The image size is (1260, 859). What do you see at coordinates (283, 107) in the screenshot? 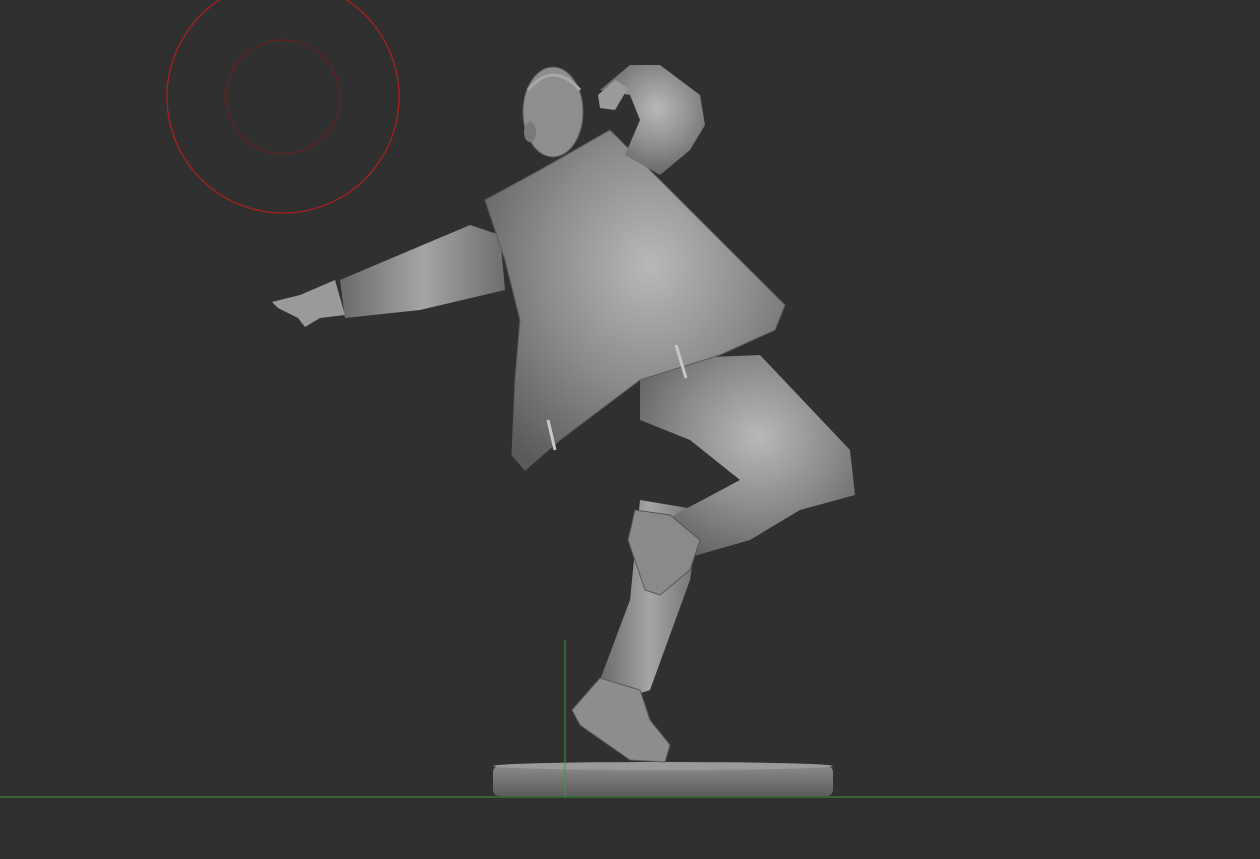
I see `brush-radius-icon` at bounding box center [283, 107].